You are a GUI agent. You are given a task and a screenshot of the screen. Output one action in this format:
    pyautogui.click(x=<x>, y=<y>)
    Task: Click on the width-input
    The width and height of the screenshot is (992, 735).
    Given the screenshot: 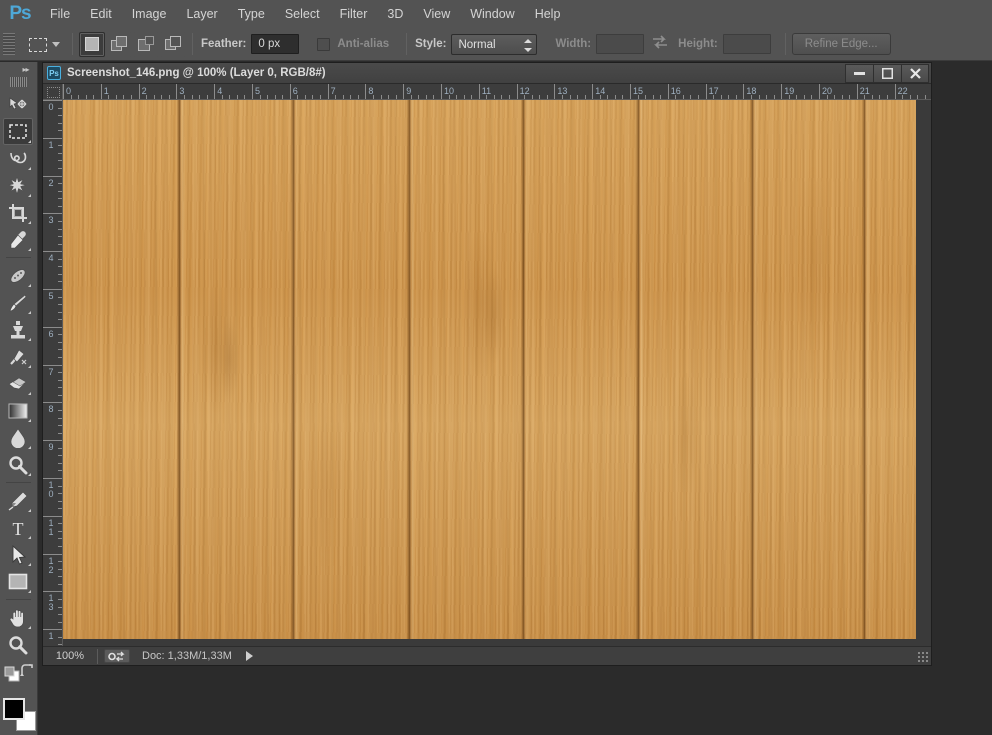 What is the action you would take?
    pyautogui.click(x=620, y=44)
    